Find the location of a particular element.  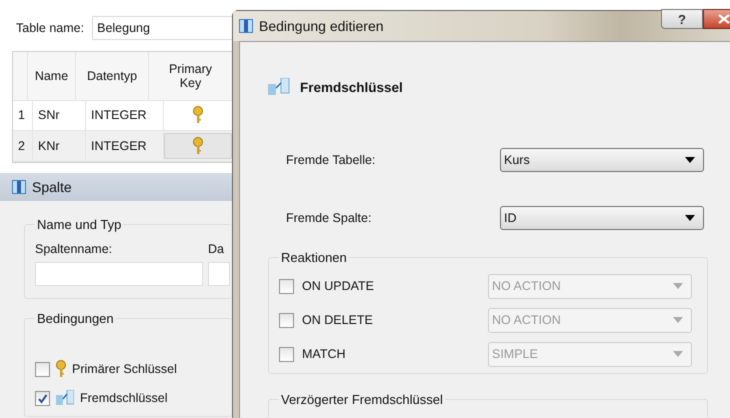

checkbox-label: Fremdschlüssel is located at coordinates (124, 398).